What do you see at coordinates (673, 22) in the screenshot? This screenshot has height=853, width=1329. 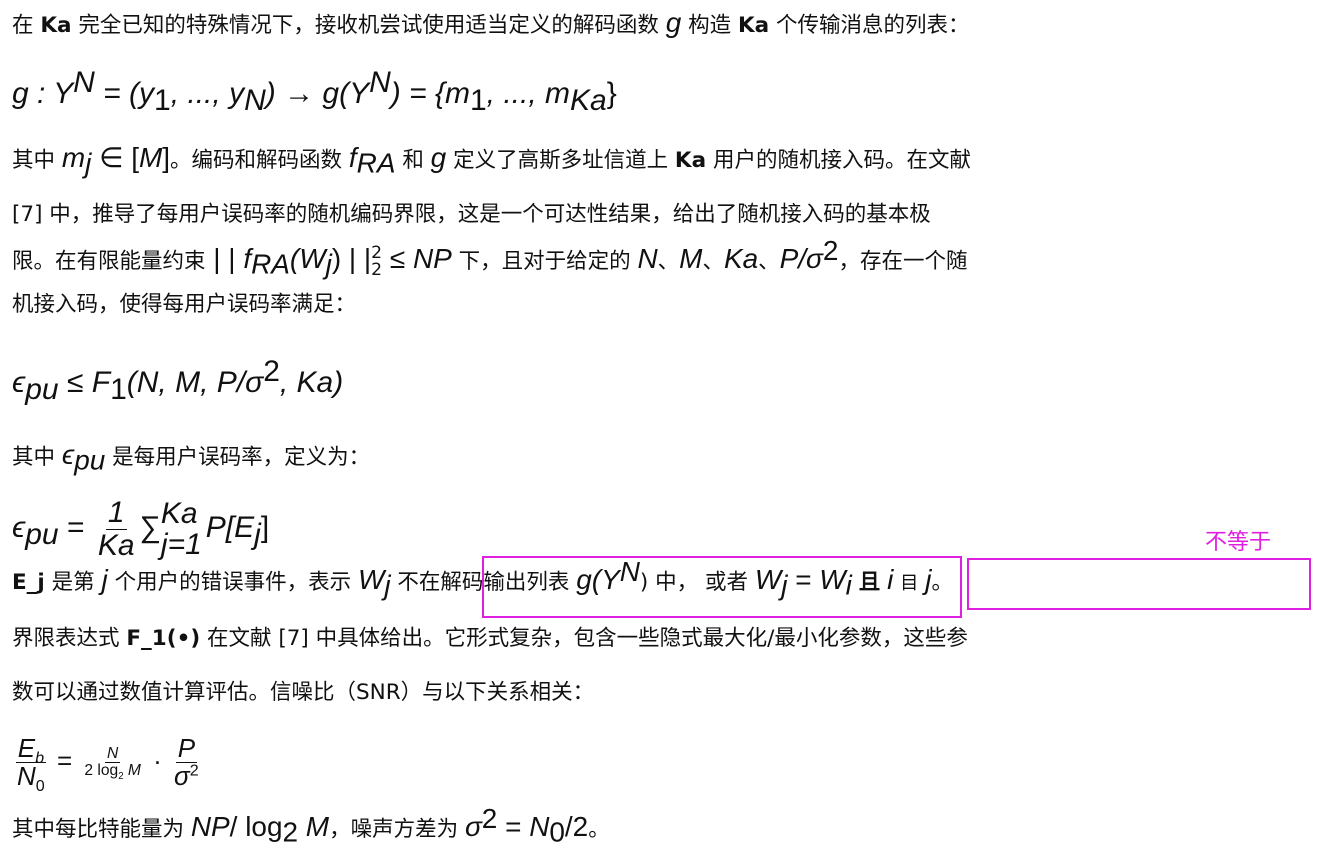 I see `math-g: g` at bounding box center [673, 22].